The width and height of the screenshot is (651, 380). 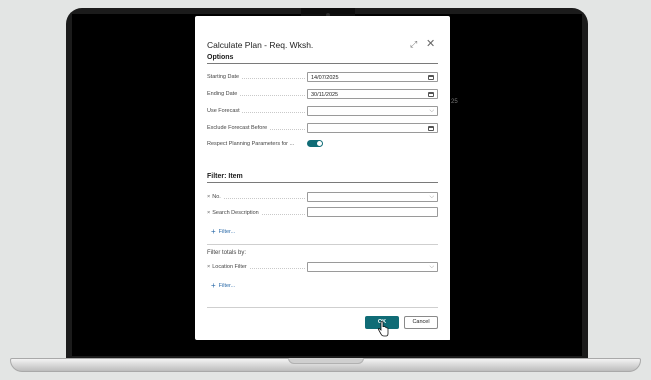 What do you see at coordinates (256, 197) in the screenshot?
I see `item-no-label: × No.` at bounding box center [256, 197].